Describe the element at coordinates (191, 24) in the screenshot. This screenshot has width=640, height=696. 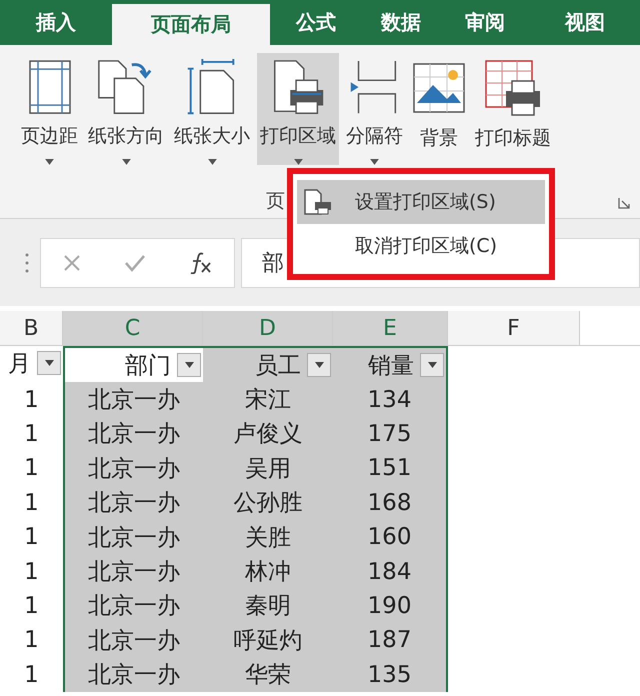
I see `ribbon-tab: 页面布局` at that location.